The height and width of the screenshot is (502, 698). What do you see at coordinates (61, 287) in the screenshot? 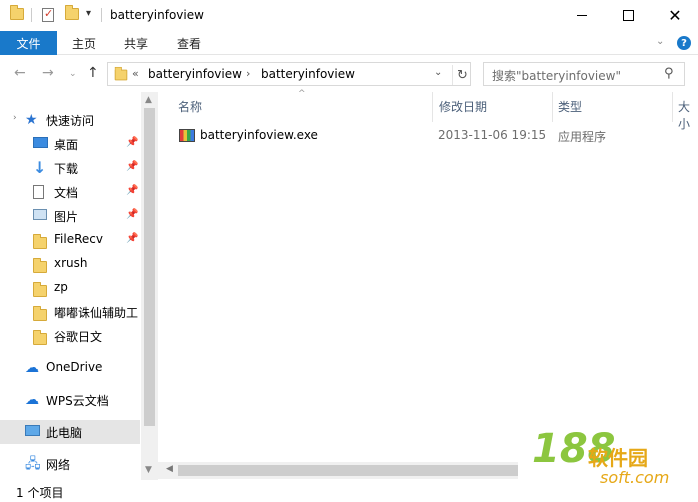
I see `nav-label: zp` at bounding box center [61, 287].